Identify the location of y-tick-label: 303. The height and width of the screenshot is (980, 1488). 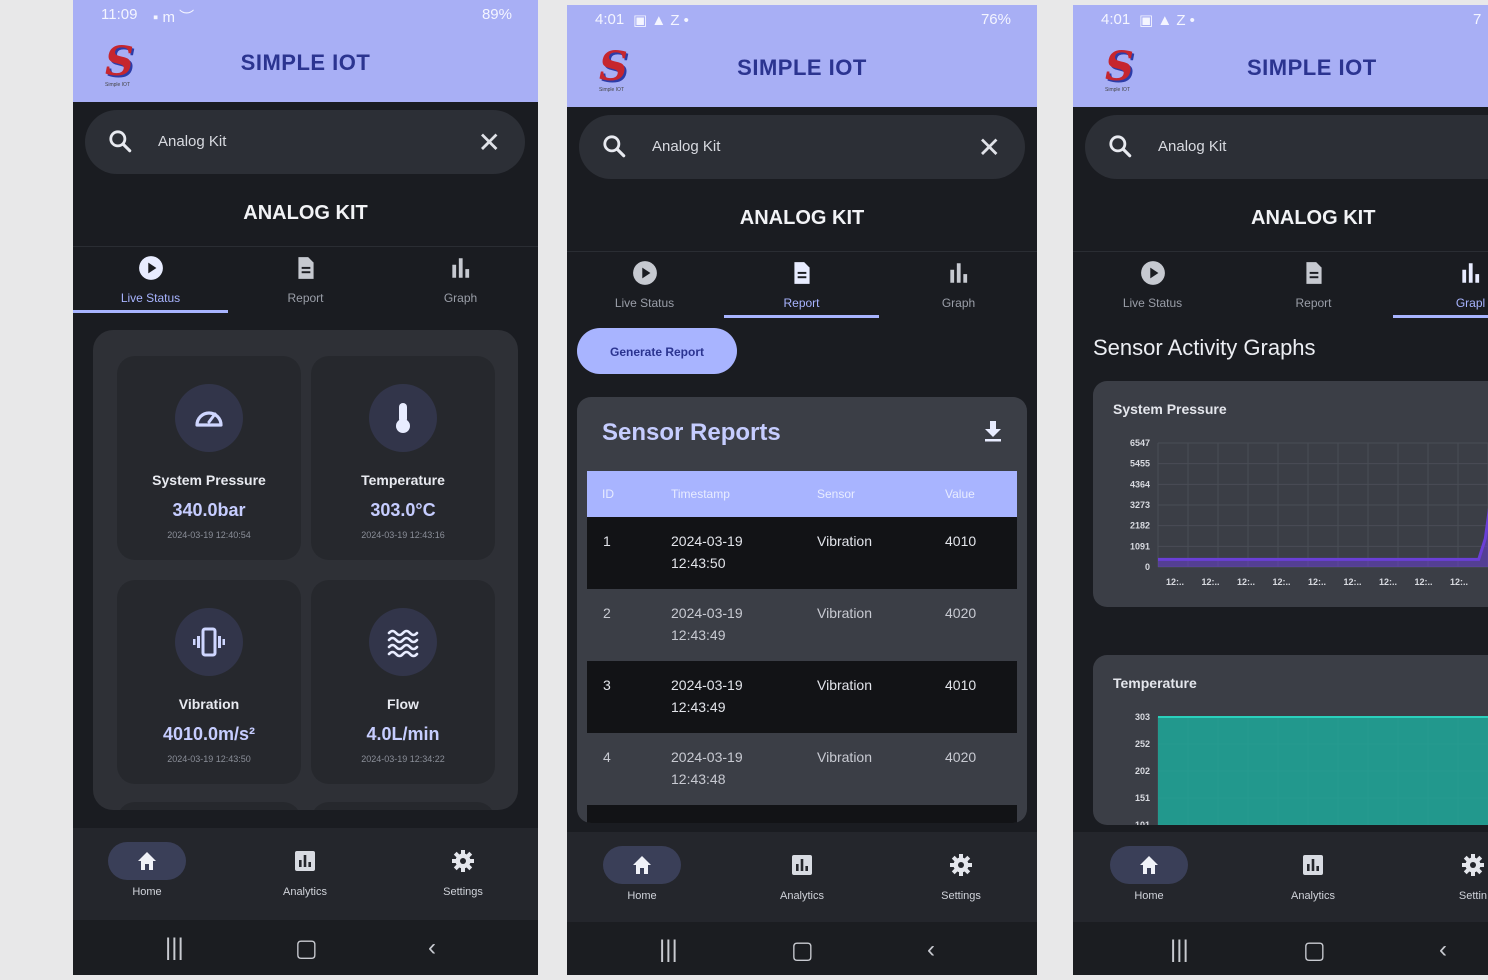
(1142, 717).